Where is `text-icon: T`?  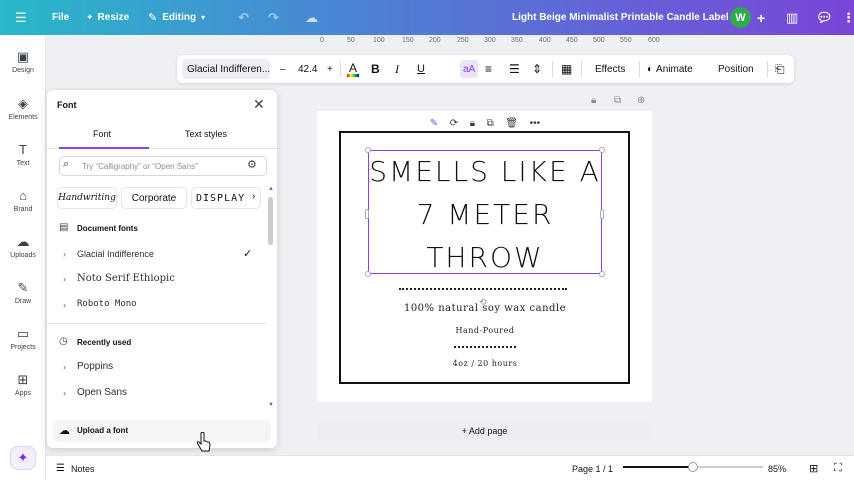 text-icon: T is located at coordinates (23, 149).